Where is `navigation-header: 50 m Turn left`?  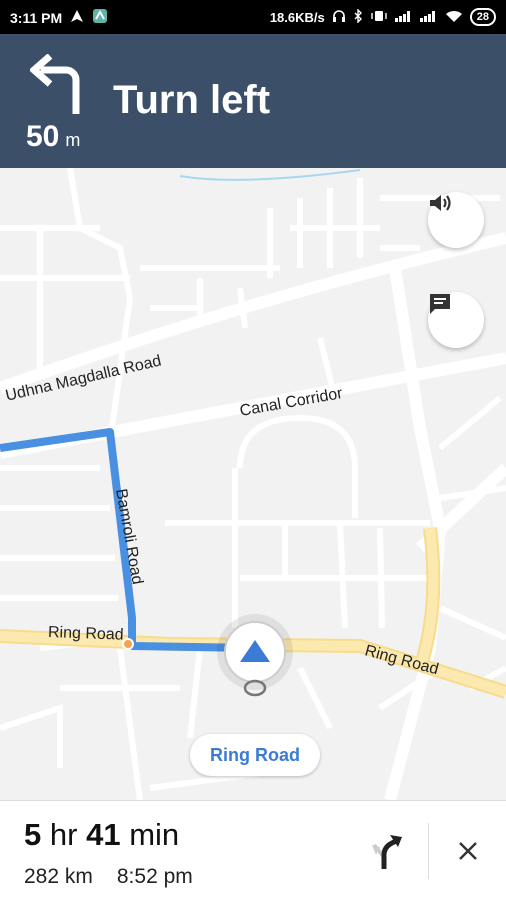 navigation-header: 50 m Turn left is located at coordinates (253, 101).